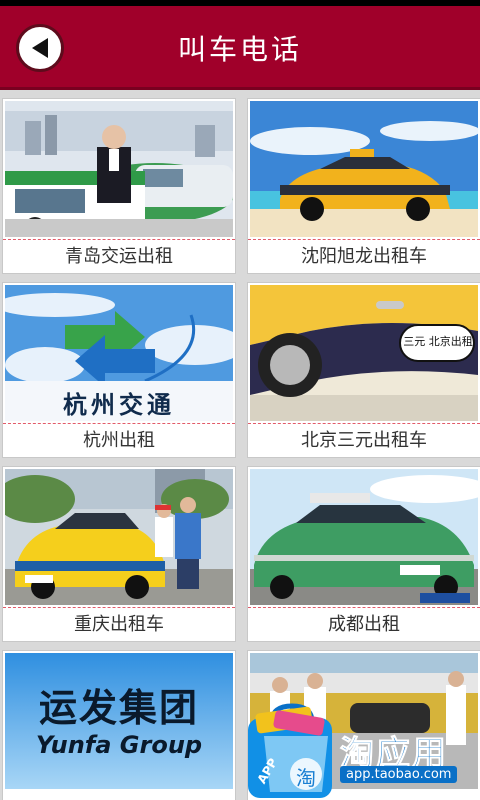 This screenshot has height=800, width=480. Describe the element at coordinates (399, 774) in the screenshot. I see `taobao-app-url: app.taobao.com` at that location.